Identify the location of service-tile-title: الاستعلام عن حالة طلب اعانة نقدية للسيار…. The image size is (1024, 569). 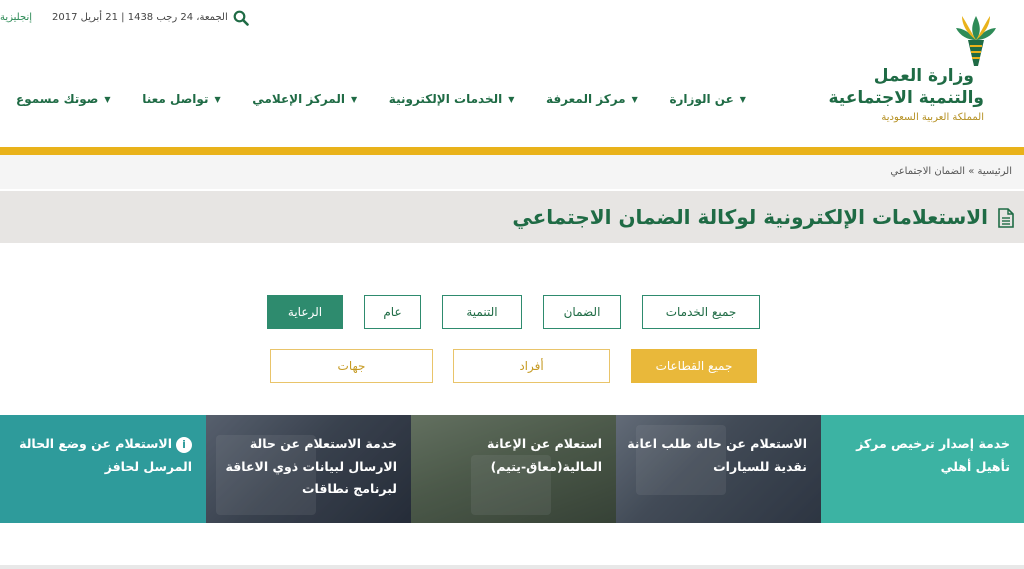
(717, 455).